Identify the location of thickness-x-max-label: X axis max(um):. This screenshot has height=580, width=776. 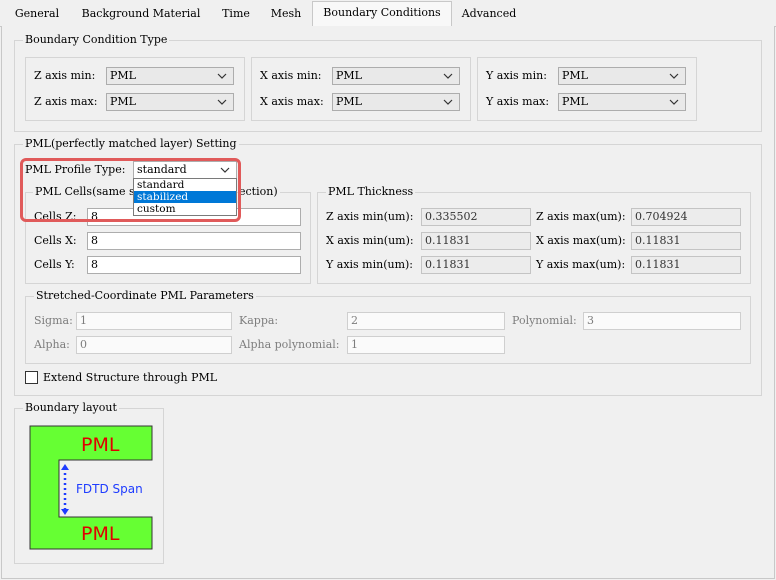
(581, 240).